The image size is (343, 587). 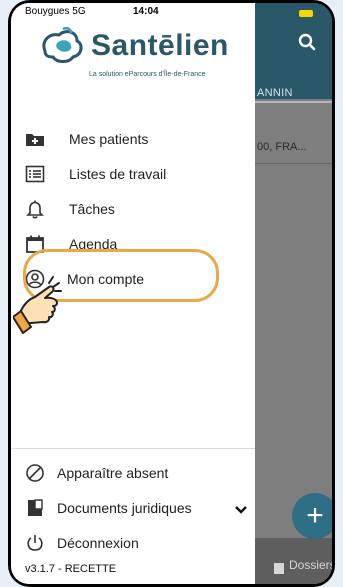 I want to click on bell-icon, so click(x=35, y=209).